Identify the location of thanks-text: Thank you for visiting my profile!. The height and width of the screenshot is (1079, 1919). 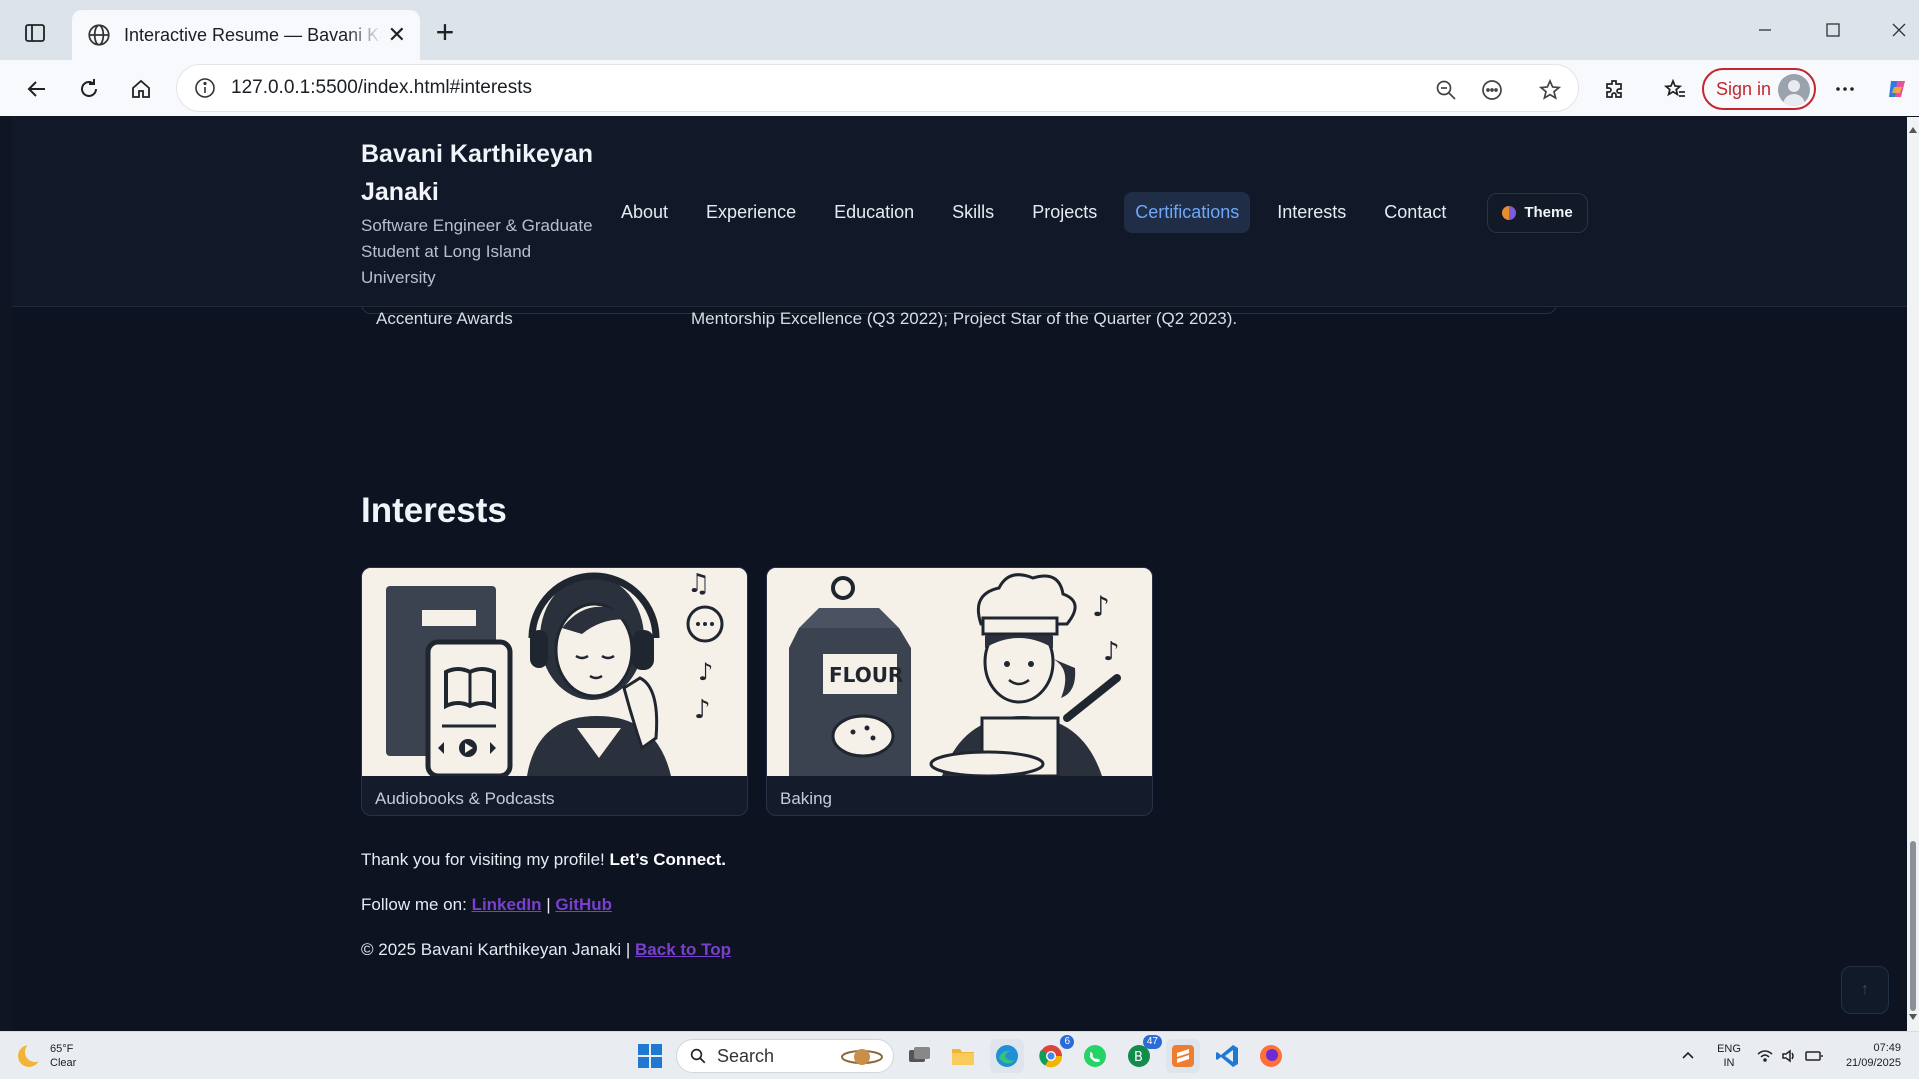
(483, 859).